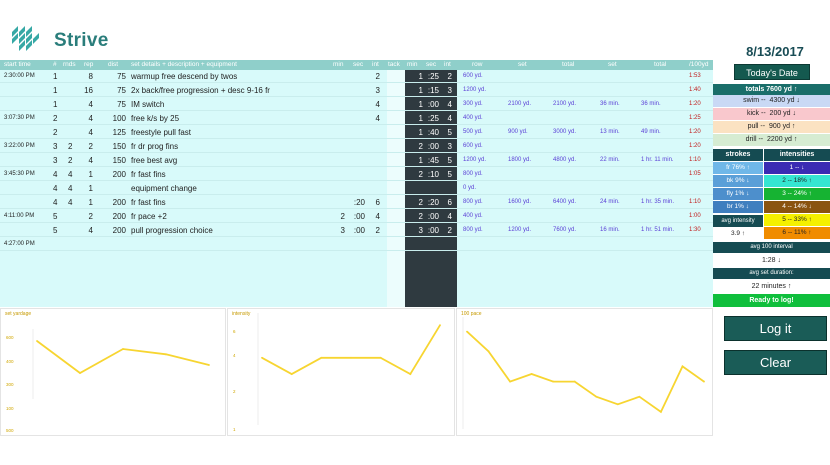 The image size is (830, 465). Describe the element at coordinates (695, 230) in the screenshot. I see `cell-pace-per-100: 1:30` at that location.